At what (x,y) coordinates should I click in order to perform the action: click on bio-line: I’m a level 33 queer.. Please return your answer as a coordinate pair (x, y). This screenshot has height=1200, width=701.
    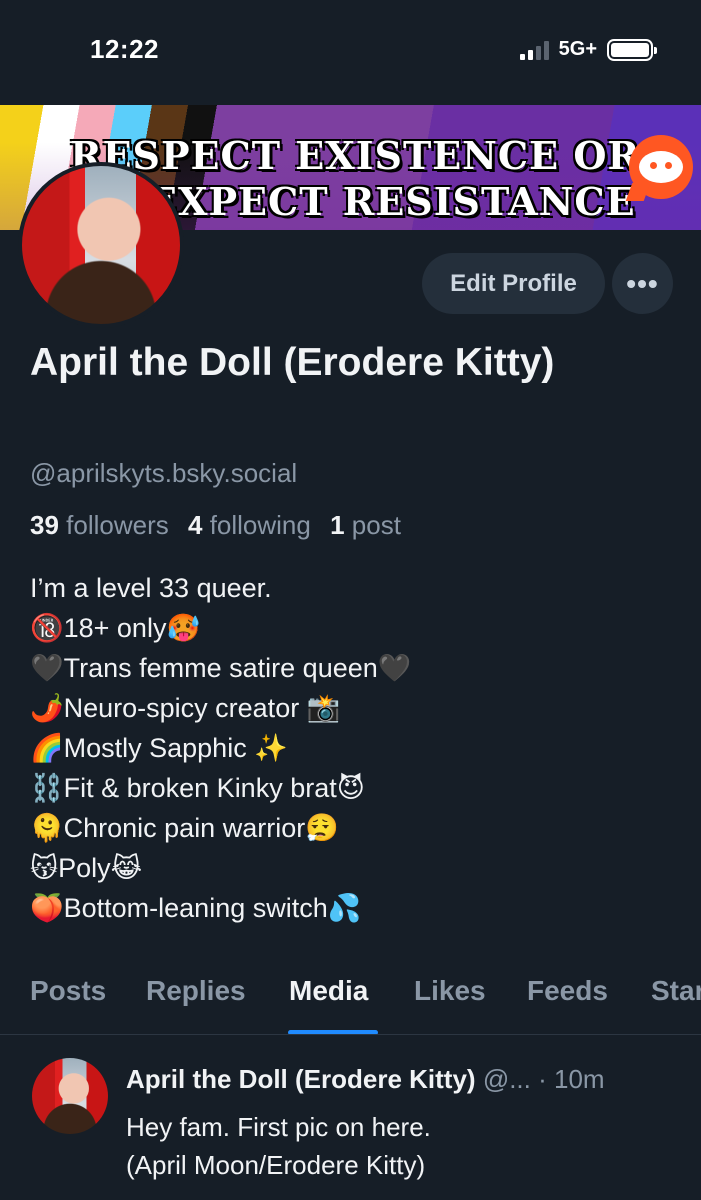
    Looking at the image, I should click on (151, 588).